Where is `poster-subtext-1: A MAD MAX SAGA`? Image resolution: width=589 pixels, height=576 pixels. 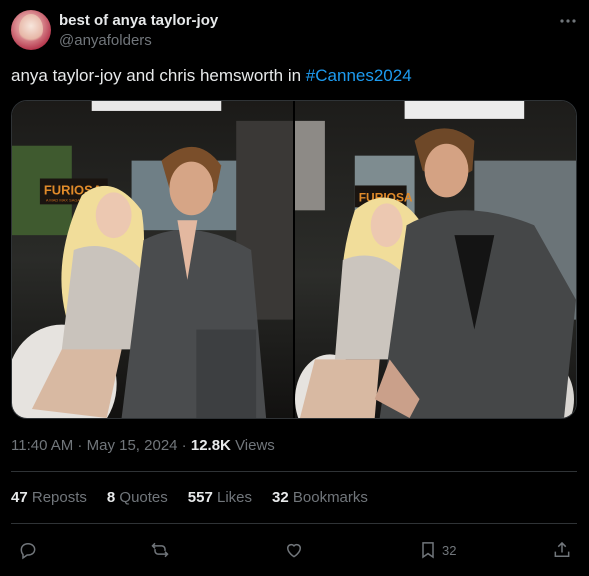
poster-subtext-1: A MAD MAX SAGA is located at coordinates (63, 199).